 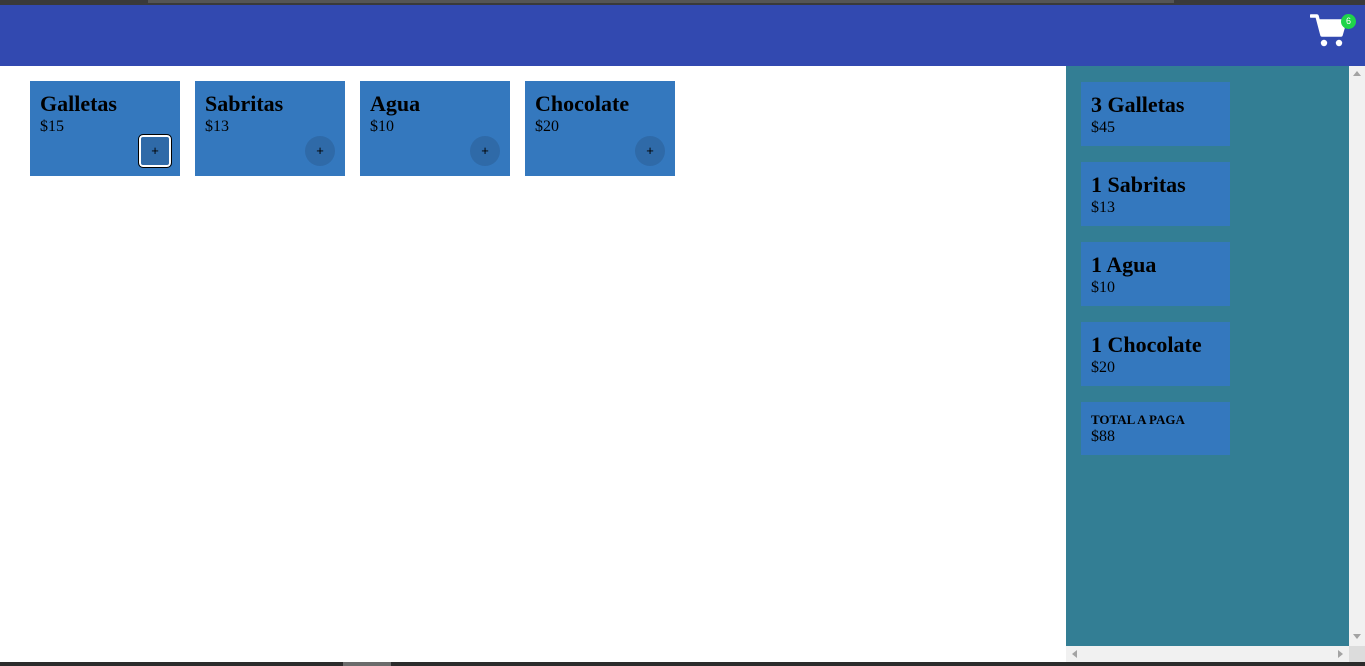 I want to click on scroll-right-arrow-icon, so click(x=1340, y=654).